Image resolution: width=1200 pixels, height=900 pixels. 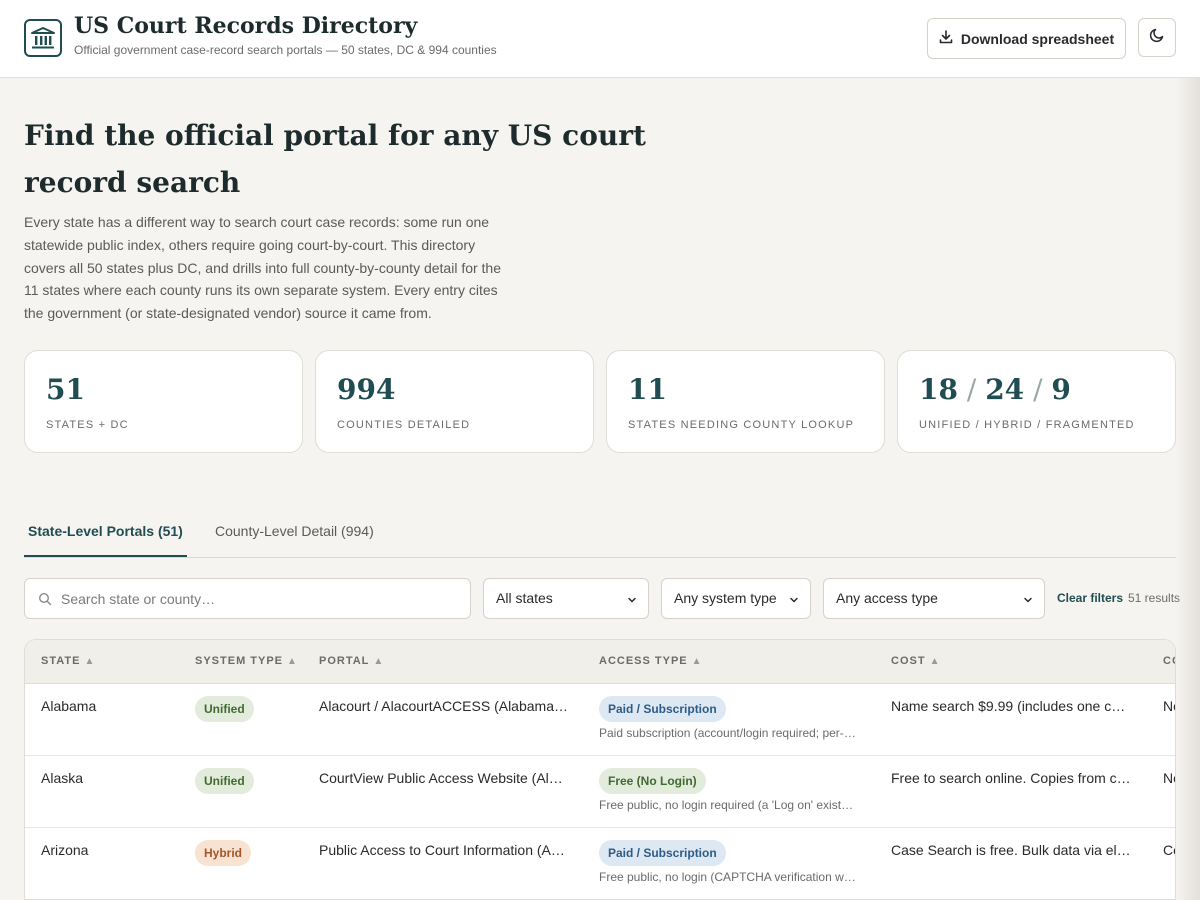 I want to click on stat-value-hybrid: 24, so click(x=1005, y=389).